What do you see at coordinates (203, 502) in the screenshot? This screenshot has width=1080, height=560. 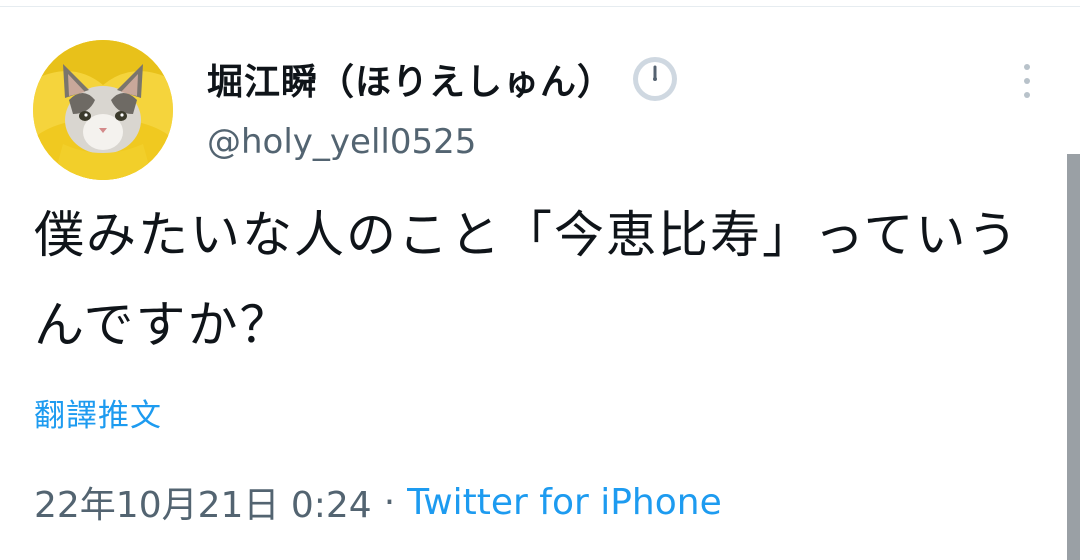 I see `tweet-timestamp: 22年10月21日 0:24` at bounding box center [203, 502].